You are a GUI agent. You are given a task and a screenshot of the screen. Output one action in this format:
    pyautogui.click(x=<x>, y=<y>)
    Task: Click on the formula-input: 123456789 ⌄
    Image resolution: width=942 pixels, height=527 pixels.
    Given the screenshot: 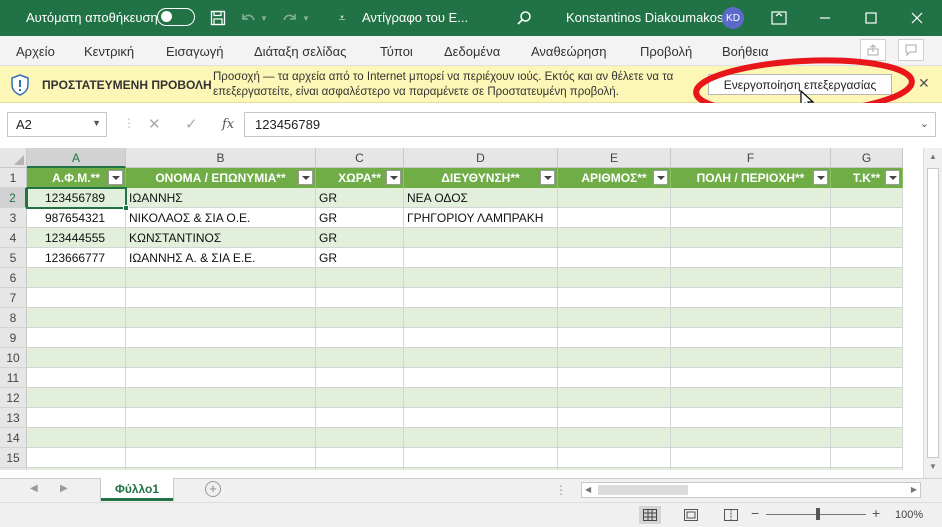 What is the action you would take?
    pyautogui.click(x=590, y=124)
    